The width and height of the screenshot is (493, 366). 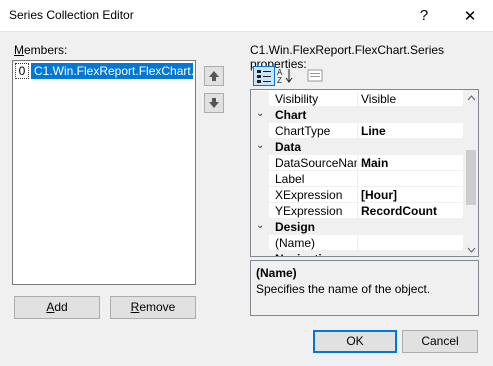 What do you see at coordinates (297, 99) in the screenshot?
I see `property-name: Visibility` at bounding box center [297, 99].